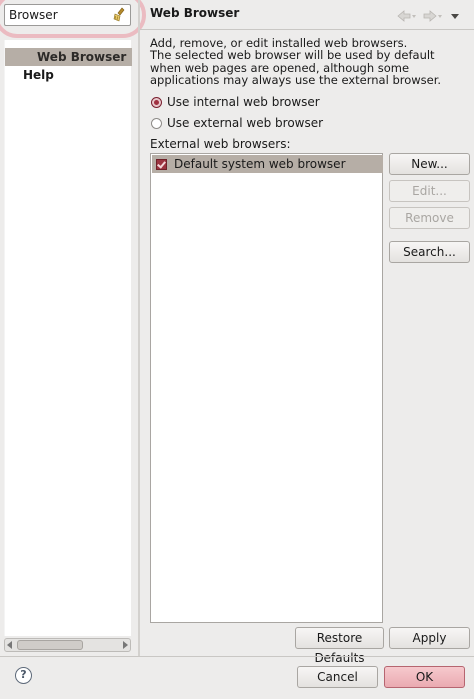 This screenshot has width=474, height=699. Describe the element at coordinates (237, 656) in the screenshot. I see `footer-separator` at that location.